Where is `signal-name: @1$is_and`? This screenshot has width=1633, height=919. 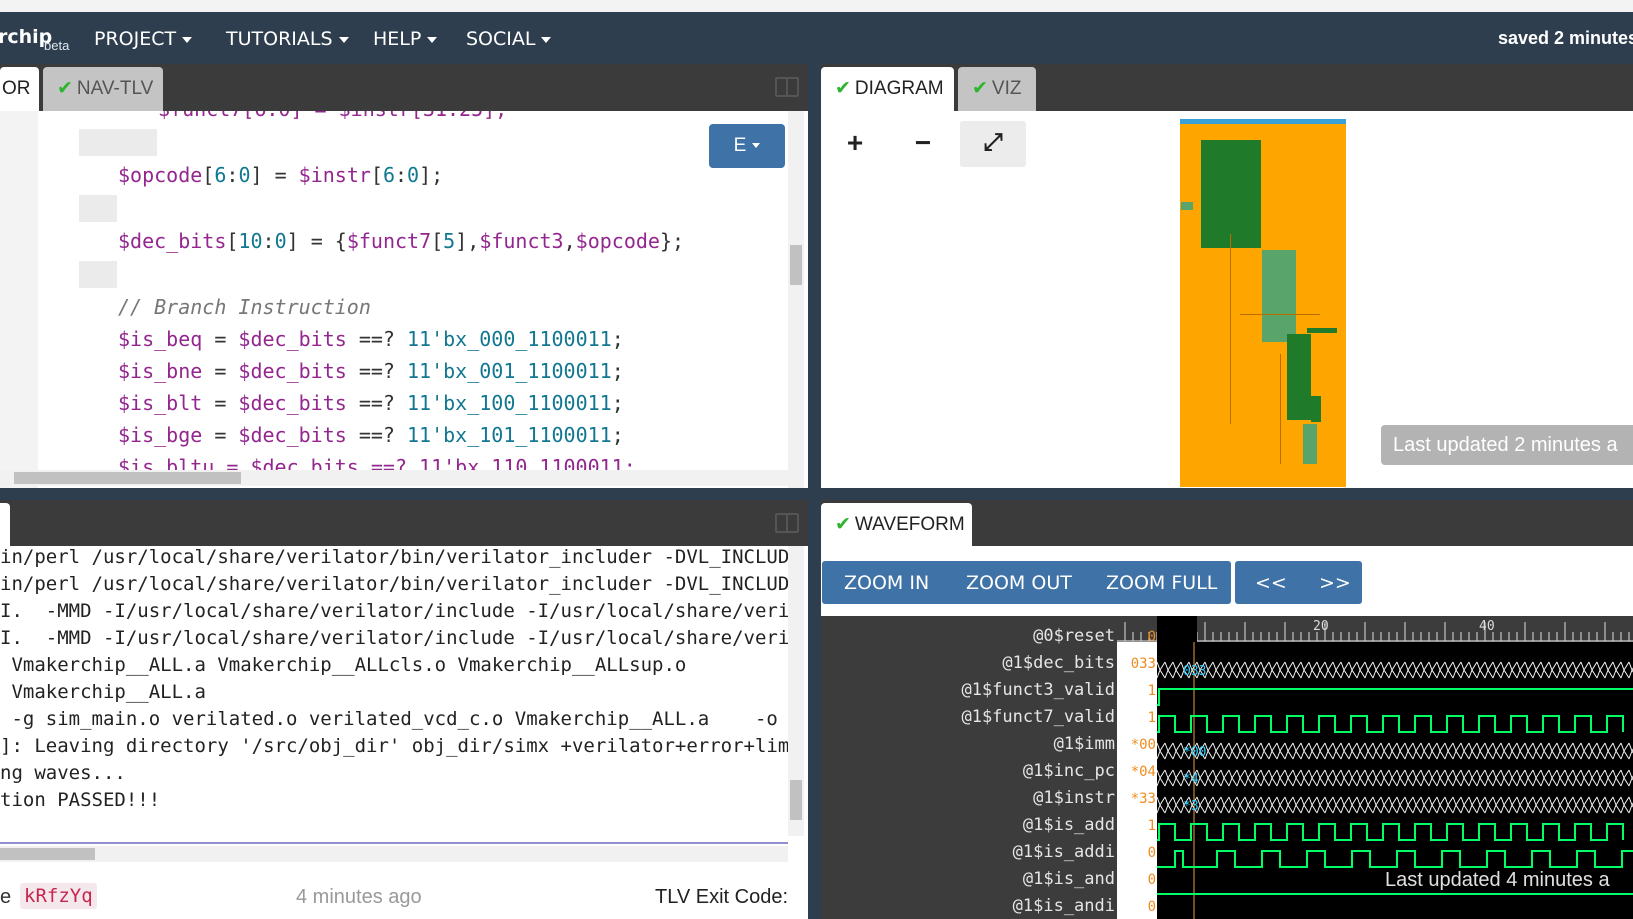
signal-name: @1$is_and is located at coordinates (972, 879).